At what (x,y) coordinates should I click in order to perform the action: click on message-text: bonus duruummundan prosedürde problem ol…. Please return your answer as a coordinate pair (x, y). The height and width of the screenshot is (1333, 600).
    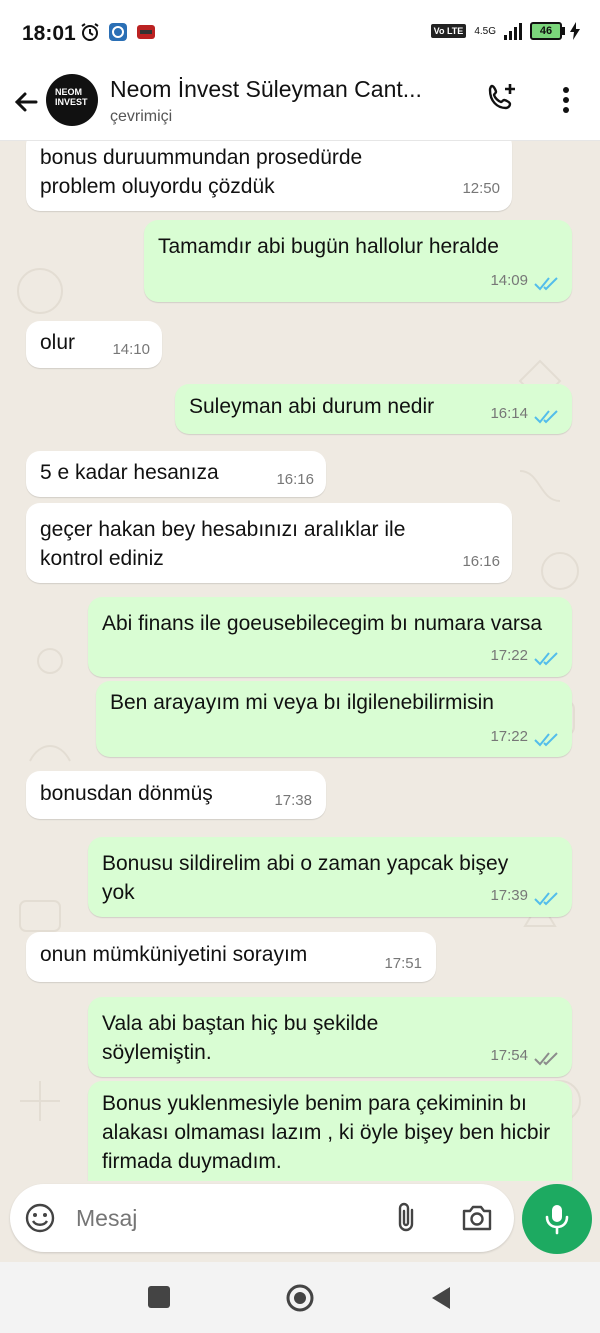
    Looking at the image, I should click on (201, 172).